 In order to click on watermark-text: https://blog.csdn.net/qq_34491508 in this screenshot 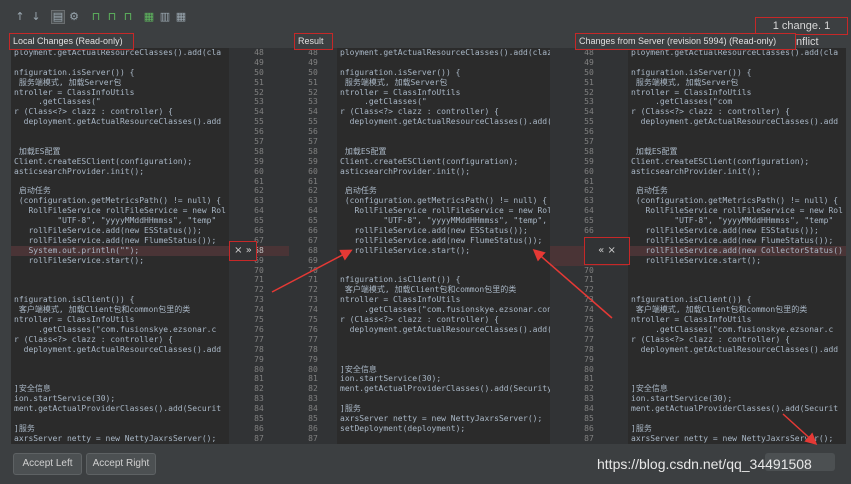, I will do `click(704, 464)`.